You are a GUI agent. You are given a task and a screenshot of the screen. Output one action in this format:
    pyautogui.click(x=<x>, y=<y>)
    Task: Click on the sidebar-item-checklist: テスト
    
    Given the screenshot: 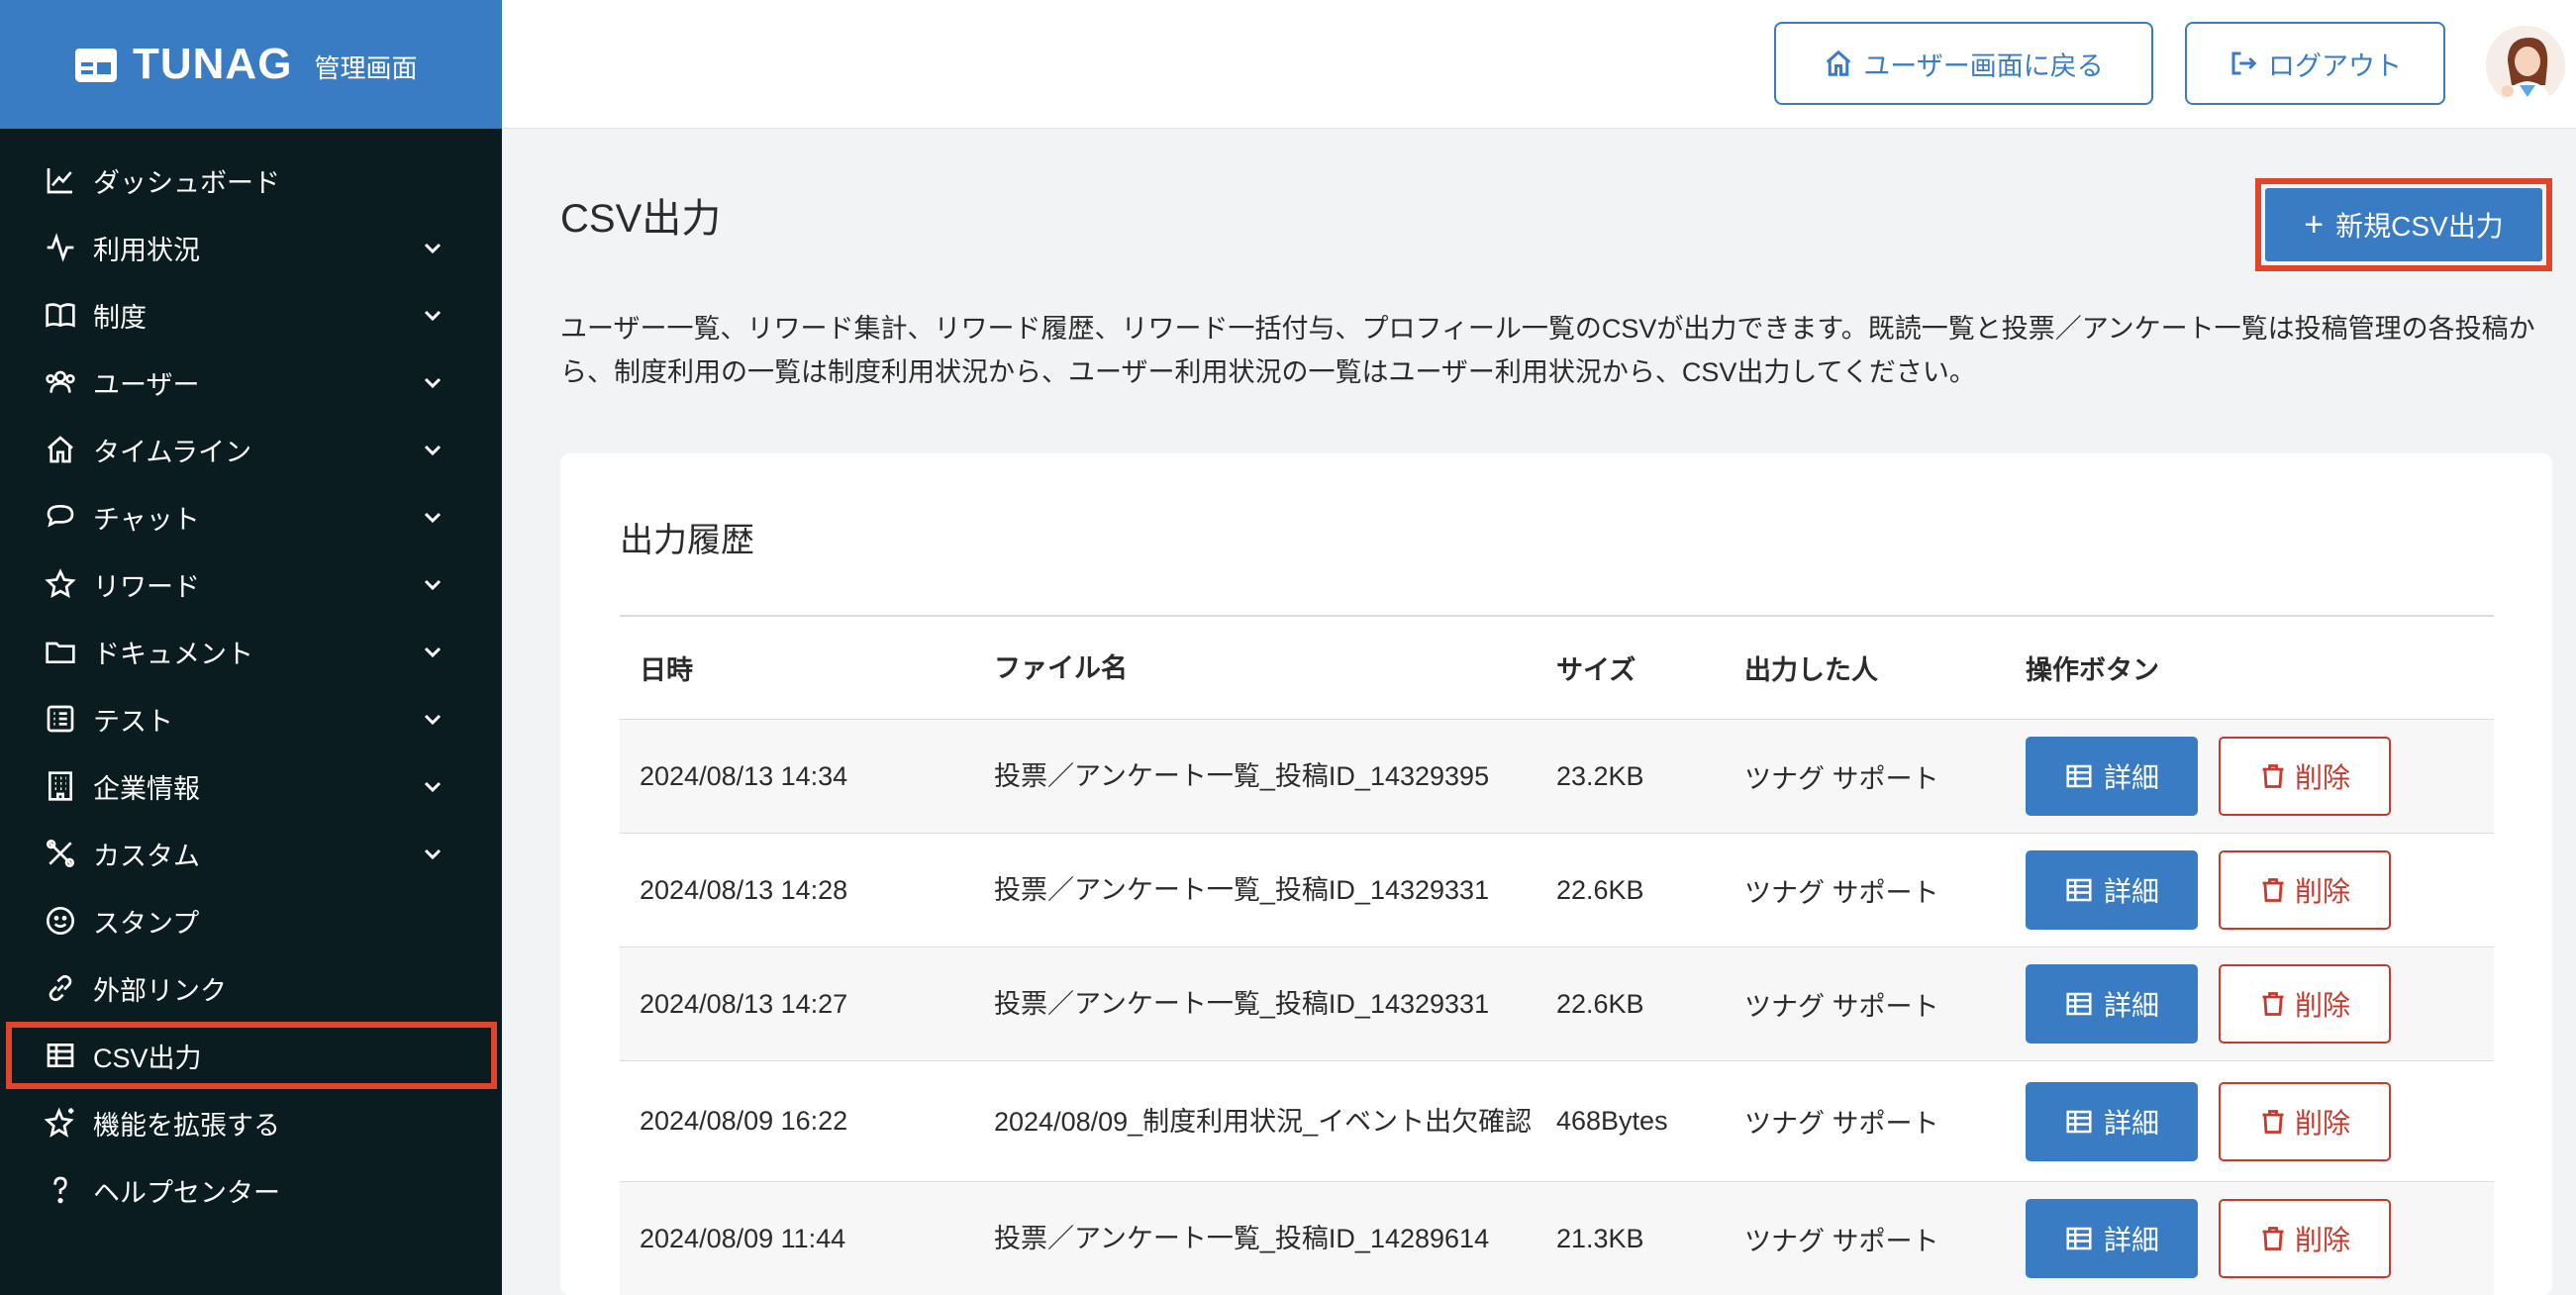 What is the action you would take?
    pyautogui.click(x=251, y=718)
    